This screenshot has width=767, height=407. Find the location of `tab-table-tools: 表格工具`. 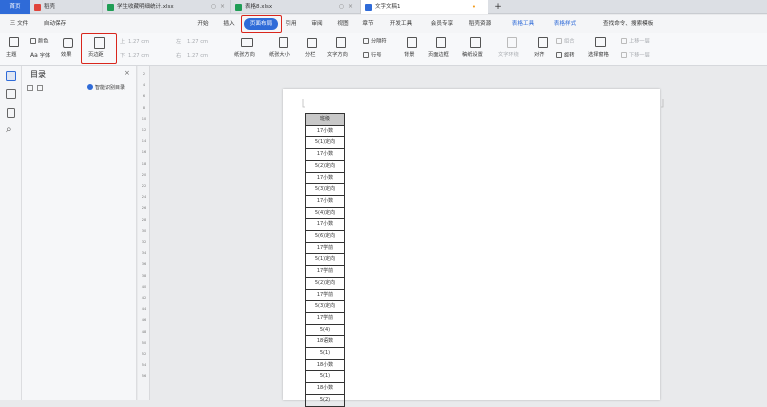

tab-table-tools: 表格工具 is located at coordinates (523, 24).